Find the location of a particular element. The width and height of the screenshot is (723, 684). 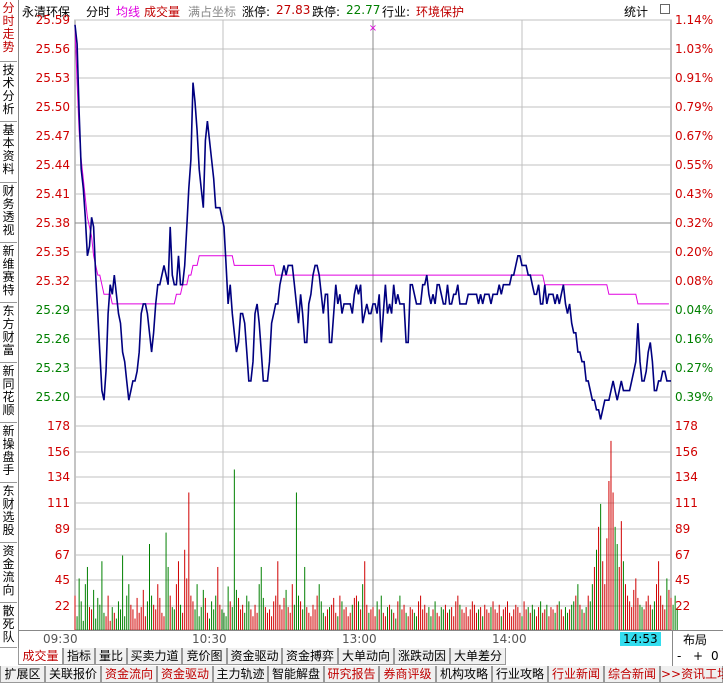

volume-tick-label-right: 156 is located at coordinates (686, 452).